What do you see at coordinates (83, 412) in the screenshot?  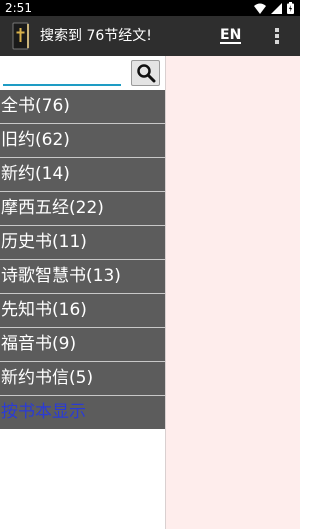 I see `show-by-book-link: 按书本显示` at bounding box center [83, 412].